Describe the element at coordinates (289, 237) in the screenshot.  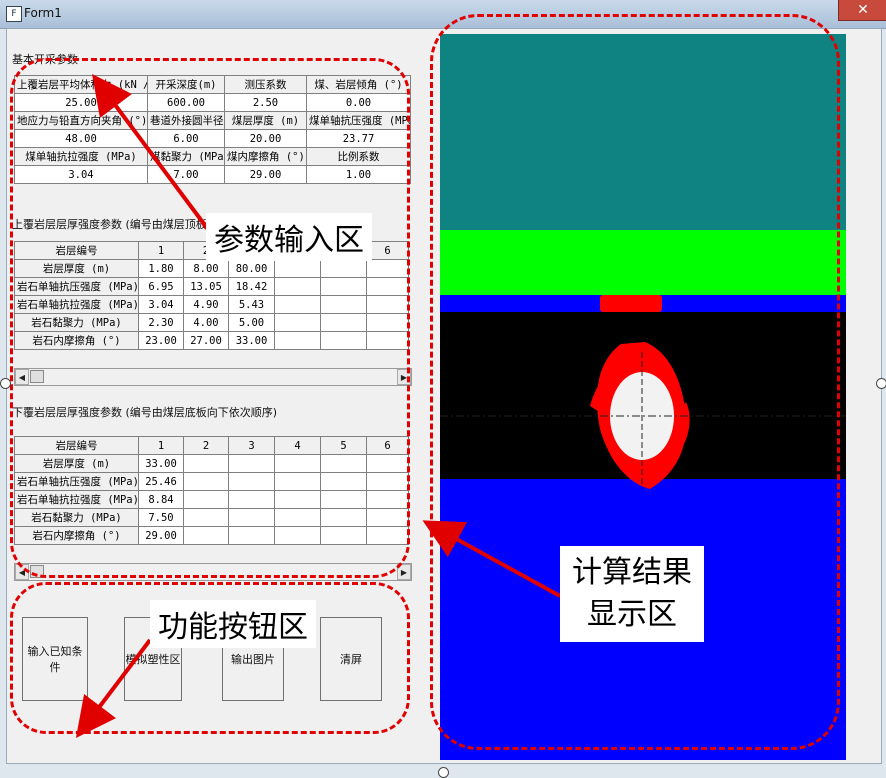
I see `param-area-callout: 参数输入区` at that location.